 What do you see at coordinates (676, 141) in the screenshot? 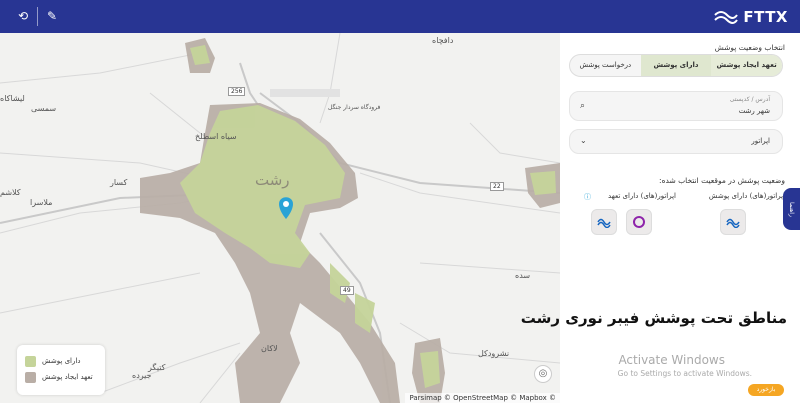
I see `operator-select: اپراتور ⌄` at bounding box center [676, 141].